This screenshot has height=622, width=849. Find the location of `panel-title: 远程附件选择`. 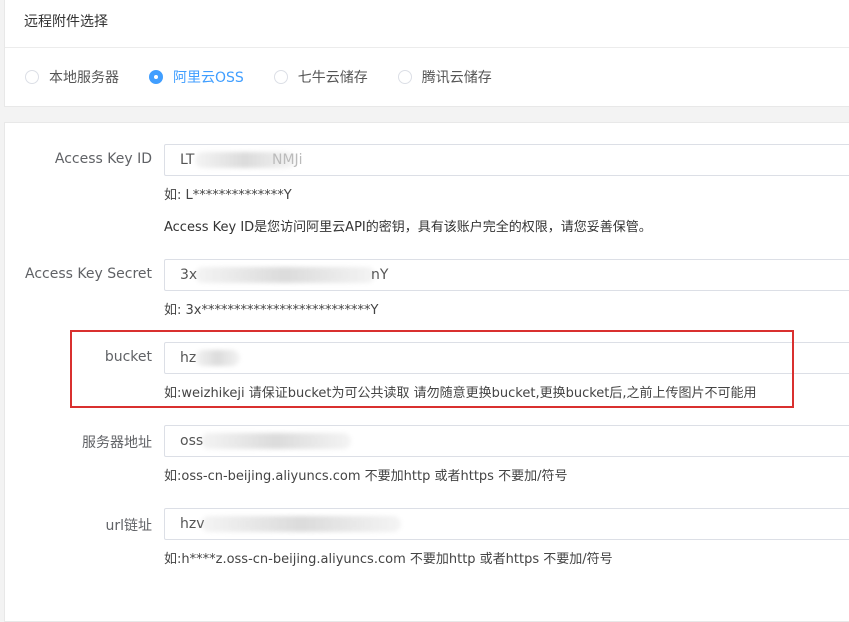

panel-title: 远程附件选择 is located at coordinates (427, 24).